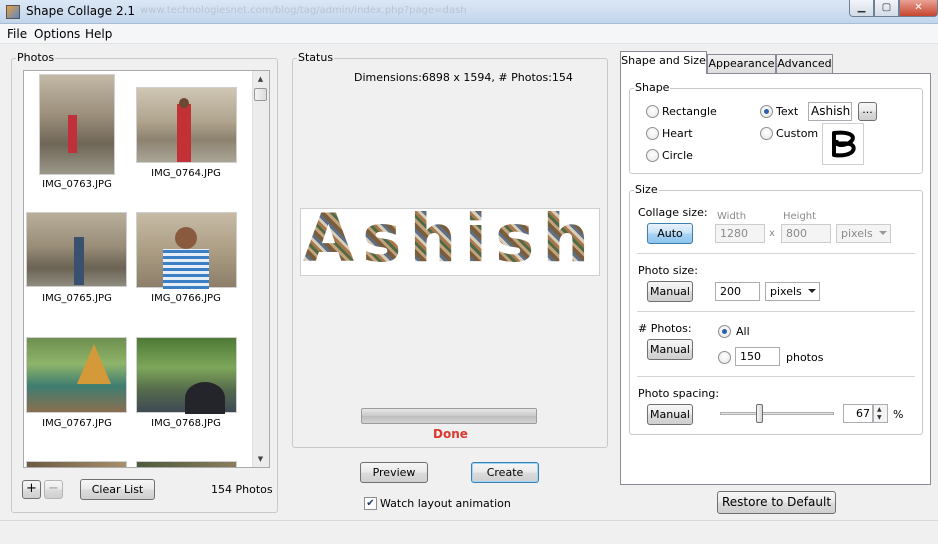 The image size is (938, 544). Describe the element at coordinates (724, 331) in the screenshot. I see `all-photos-radio` at that location.